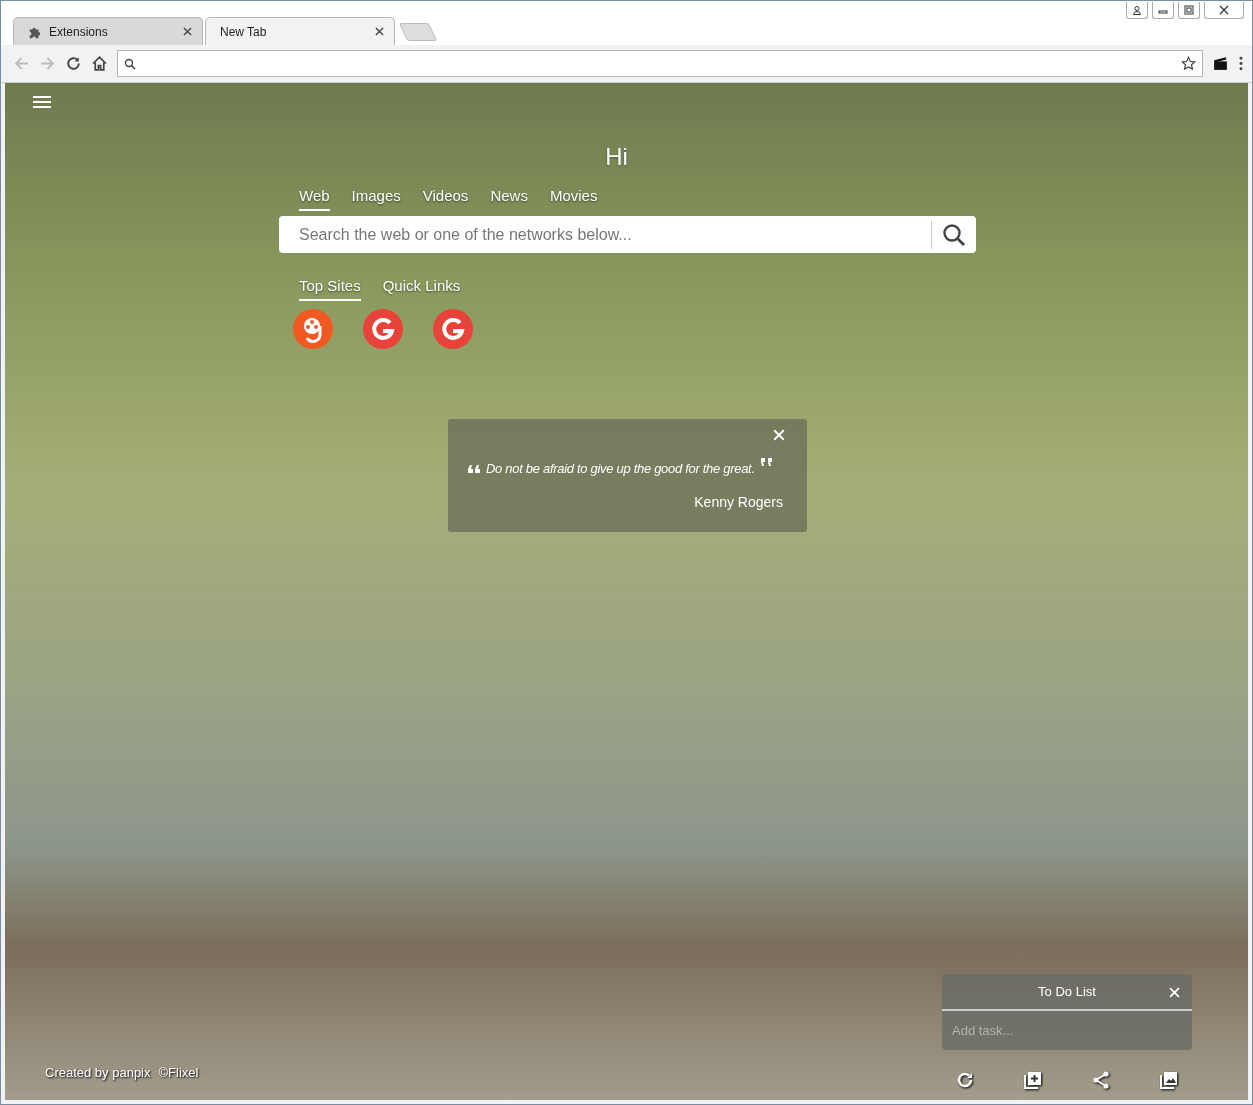 The width and height of the screenshot is (1253, 1105). Describe the element at coordinates (1220, 63) in the screenshot. I see `clapperboard-icon` at that location.